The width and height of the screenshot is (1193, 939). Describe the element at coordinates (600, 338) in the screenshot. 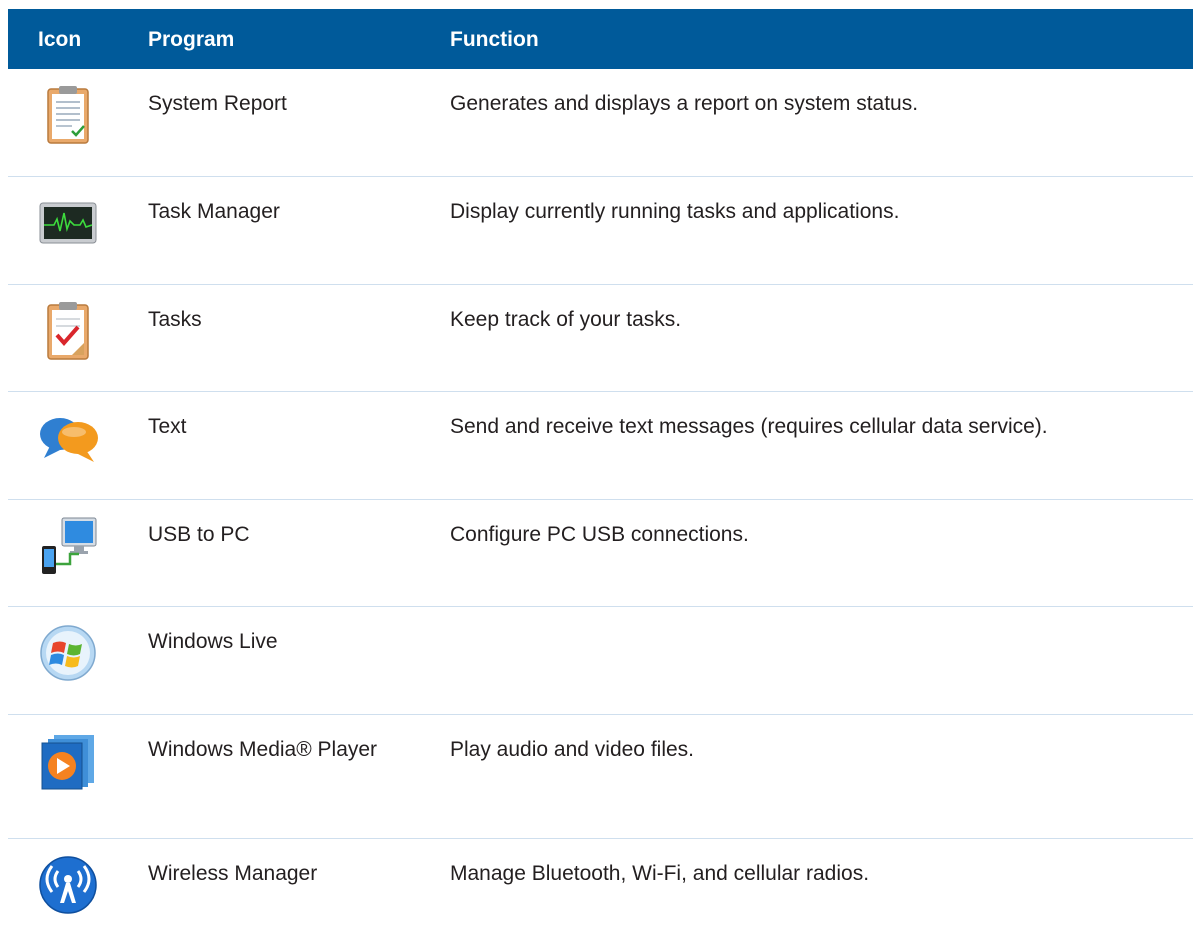

I see `table-row: Tasks Keep track of your tasks.` at that location.